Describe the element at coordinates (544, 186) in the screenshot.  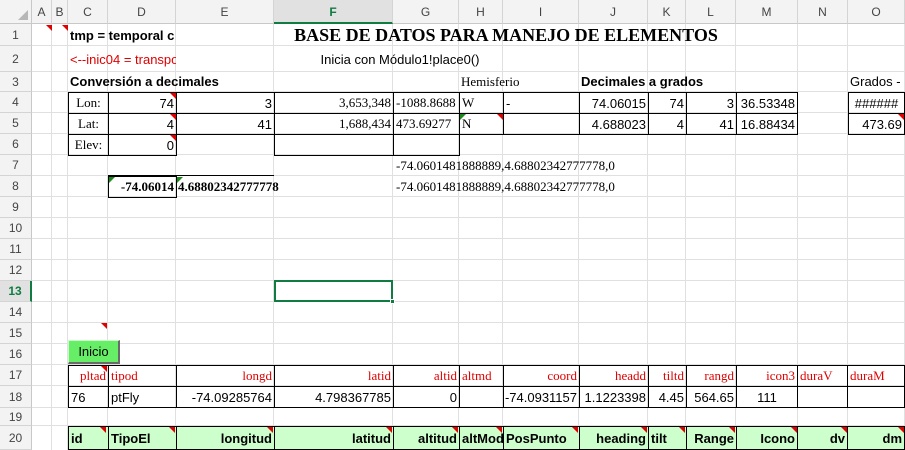
I see `cell-g8: -74.0601481888889,4.68802342777778,0` at that location.